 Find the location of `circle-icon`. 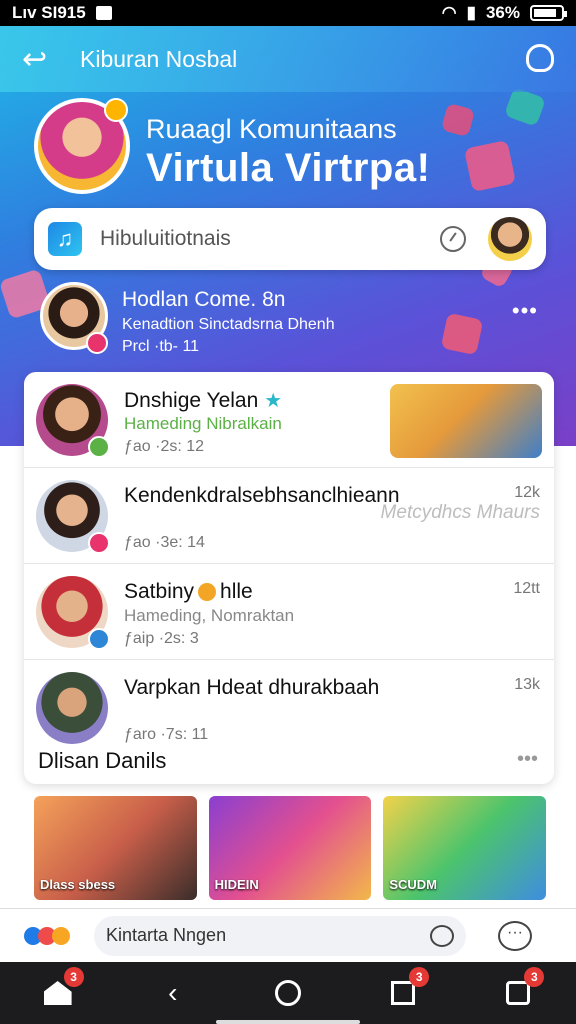

circle-icon is located at coordinates (287, 993).